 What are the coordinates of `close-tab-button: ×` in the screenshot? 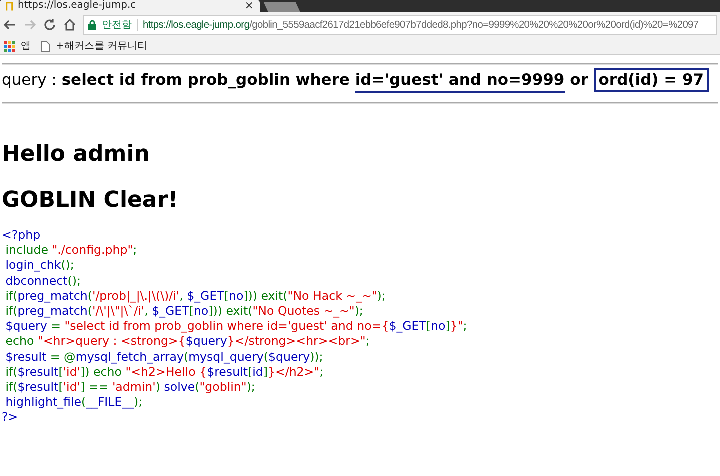 It's located at (249, 6).